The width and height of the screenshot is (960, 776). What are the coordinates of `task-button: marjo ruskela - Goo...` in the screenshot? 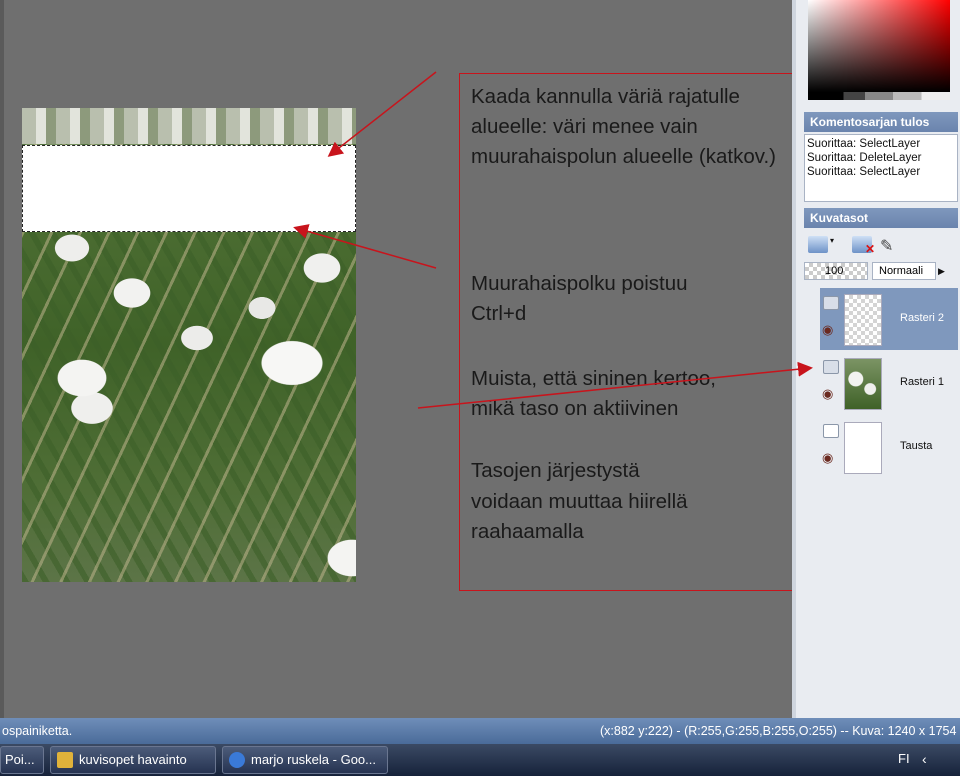 It's located at (305, 760).